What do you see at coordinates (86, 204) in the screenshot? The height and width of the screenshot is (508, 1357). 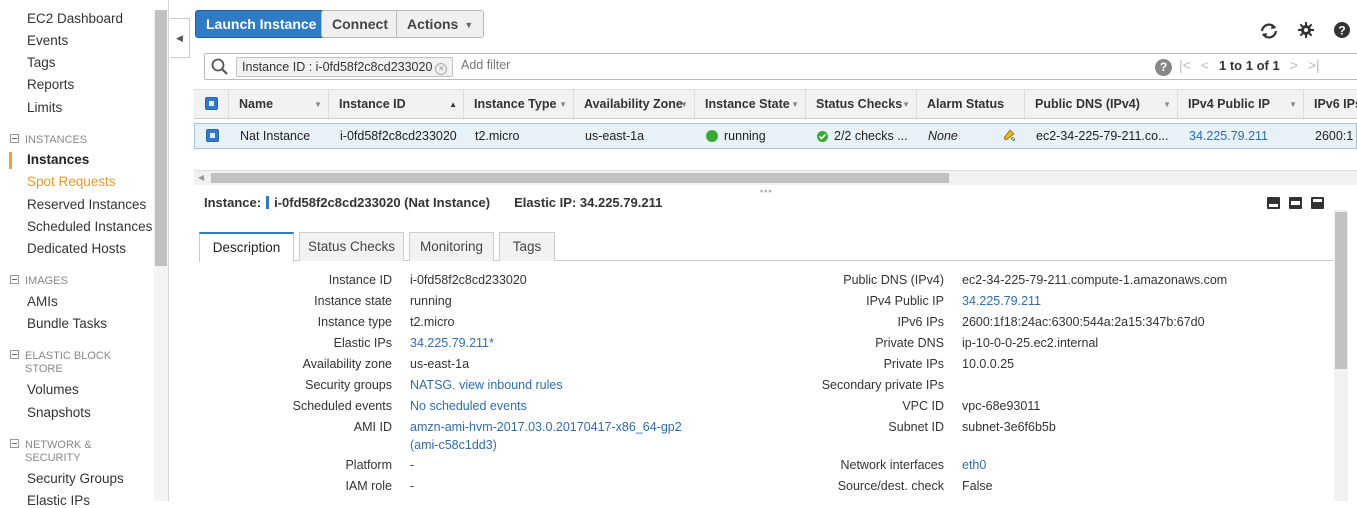 I see `sidebar-item-reserved-instances: Reserved Instances` at bounding box center [86, 204].